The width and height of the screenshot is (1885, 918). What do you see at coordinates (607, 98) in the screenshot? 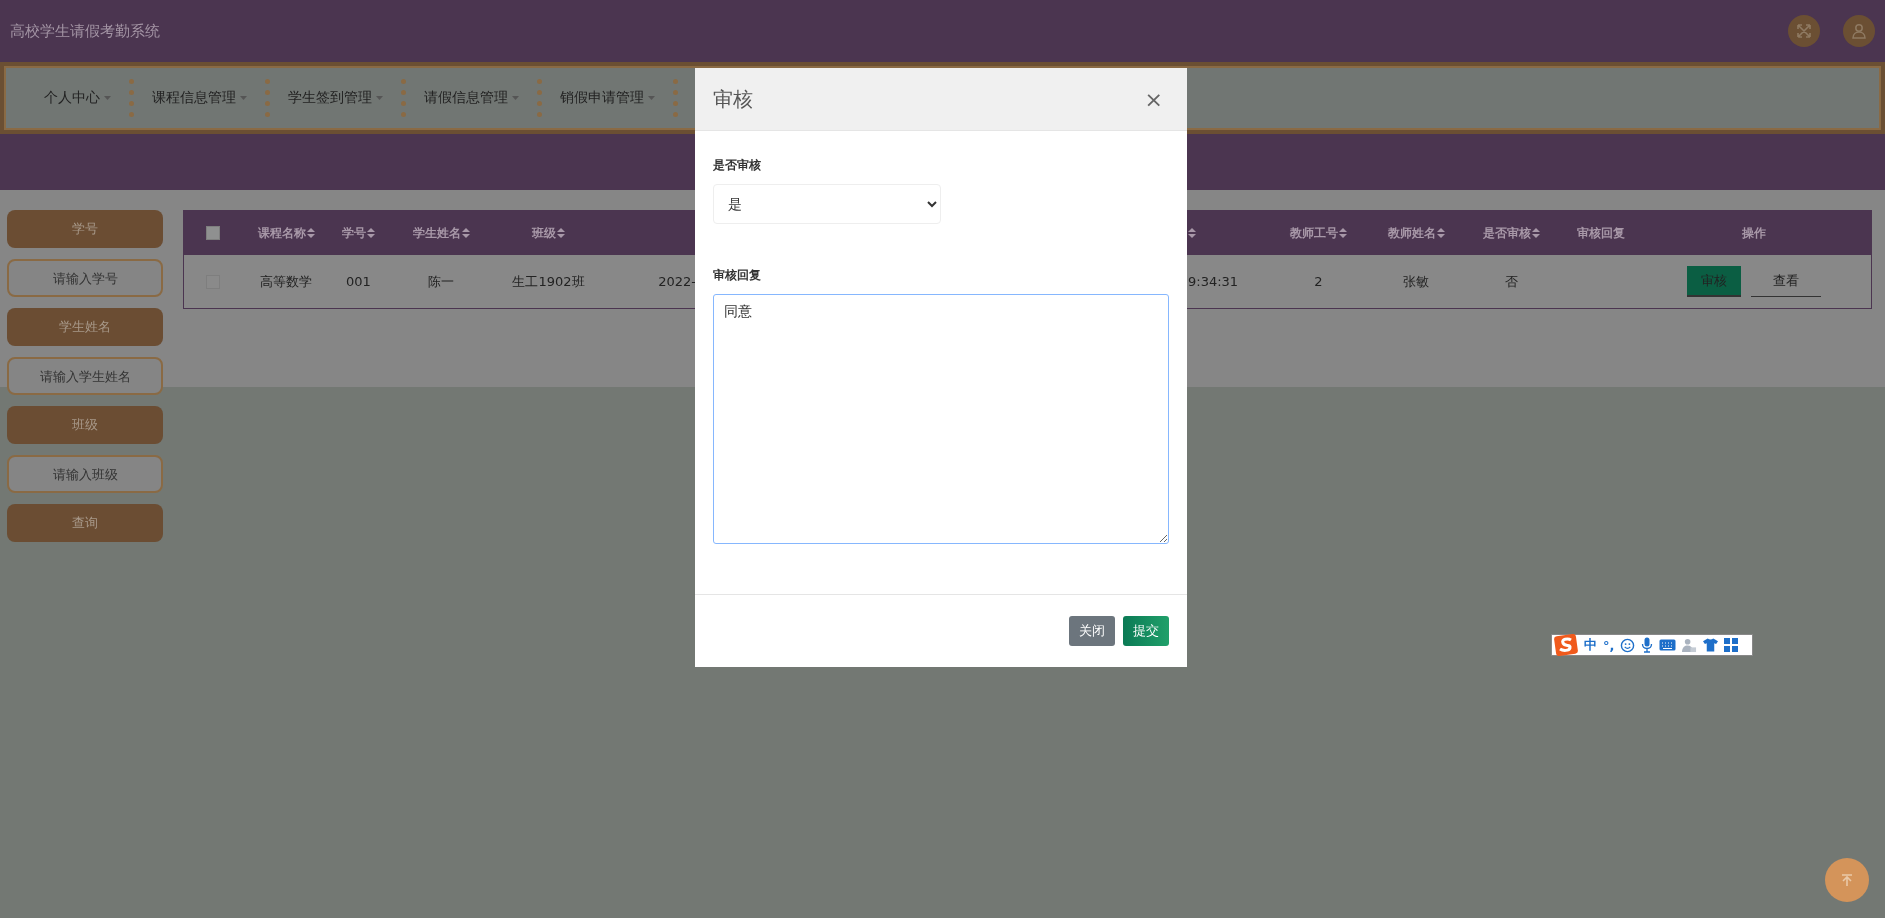
I see `nav-menu-item: 销假申请管理` at bounding box center [607, 98].